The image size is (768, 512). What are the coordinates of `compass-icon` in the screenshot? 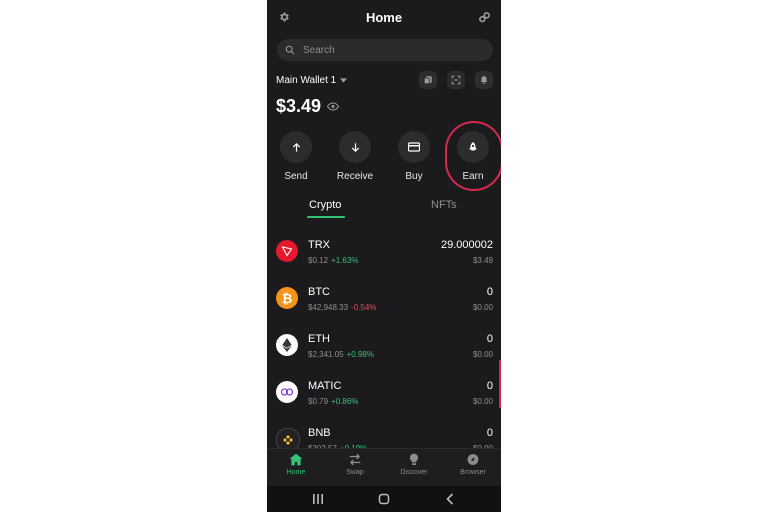 It's located at (473, 459).